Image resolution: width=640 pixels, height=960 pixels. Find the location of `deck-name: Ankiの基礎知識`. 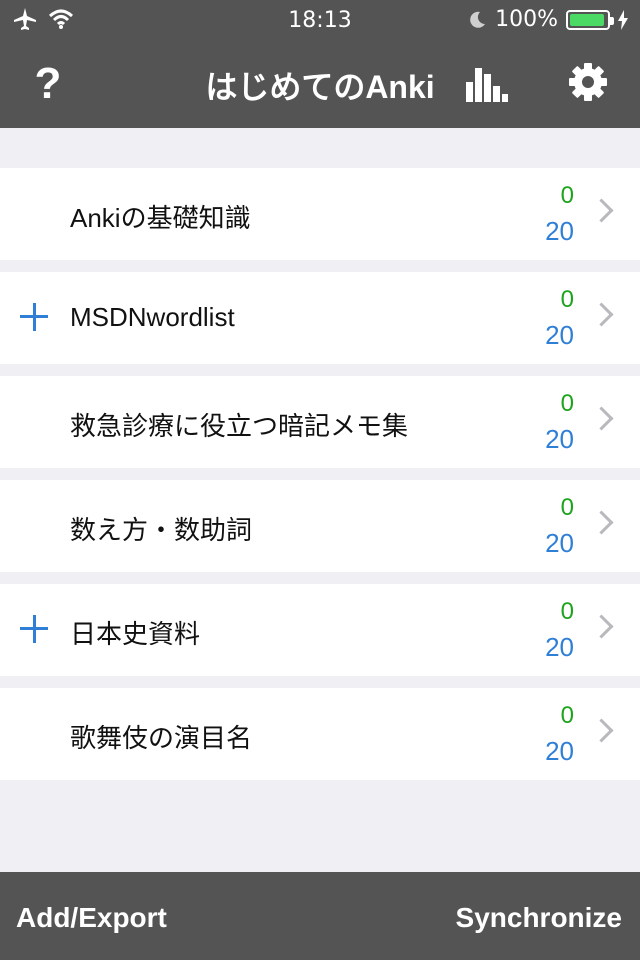

deck-name: Ankiの基礎知識 is located at coordinates (160, 218).